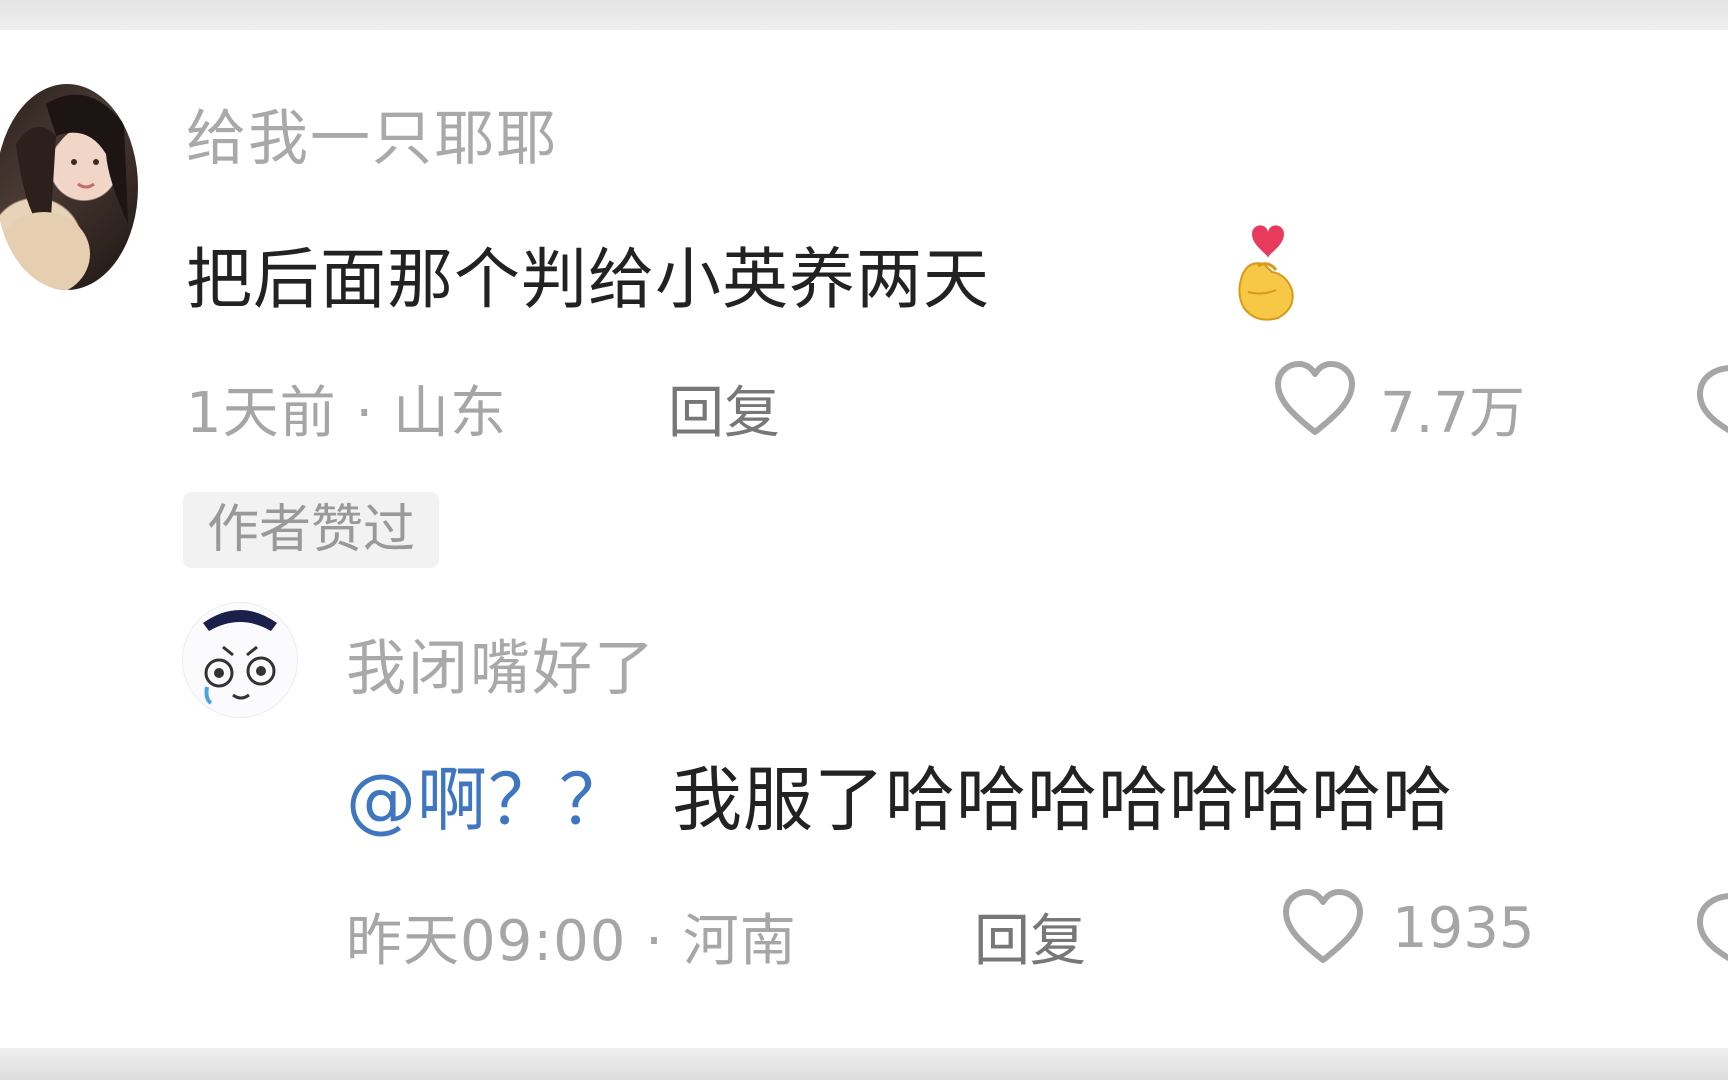  What do you see at coordinates (372, 133) in the screenshot?
I see `comment-username: 给我一只耶耶` at bounding box center [372, 133].